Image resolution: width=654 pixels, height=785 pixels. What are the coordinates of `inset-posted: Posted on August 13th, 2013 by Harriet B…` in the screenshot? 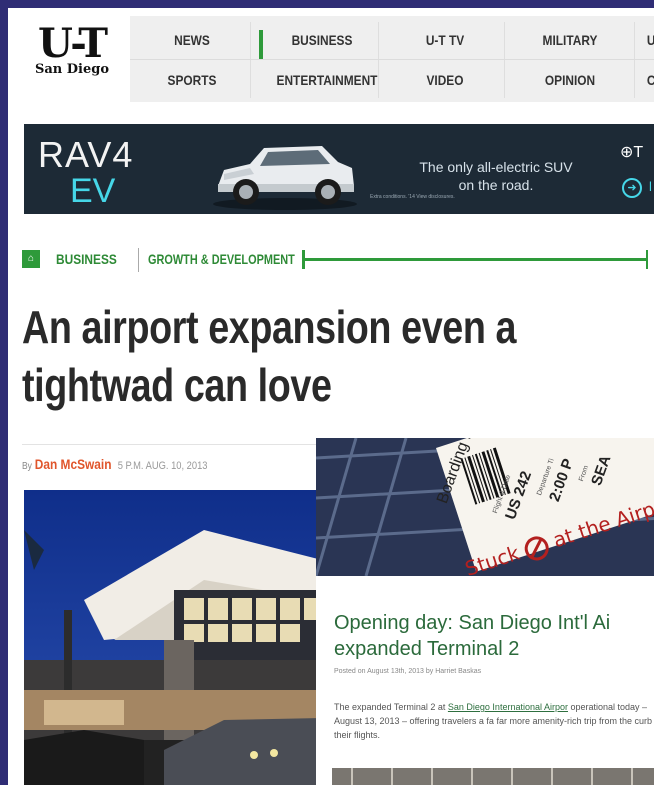 It's located at (408, 671).